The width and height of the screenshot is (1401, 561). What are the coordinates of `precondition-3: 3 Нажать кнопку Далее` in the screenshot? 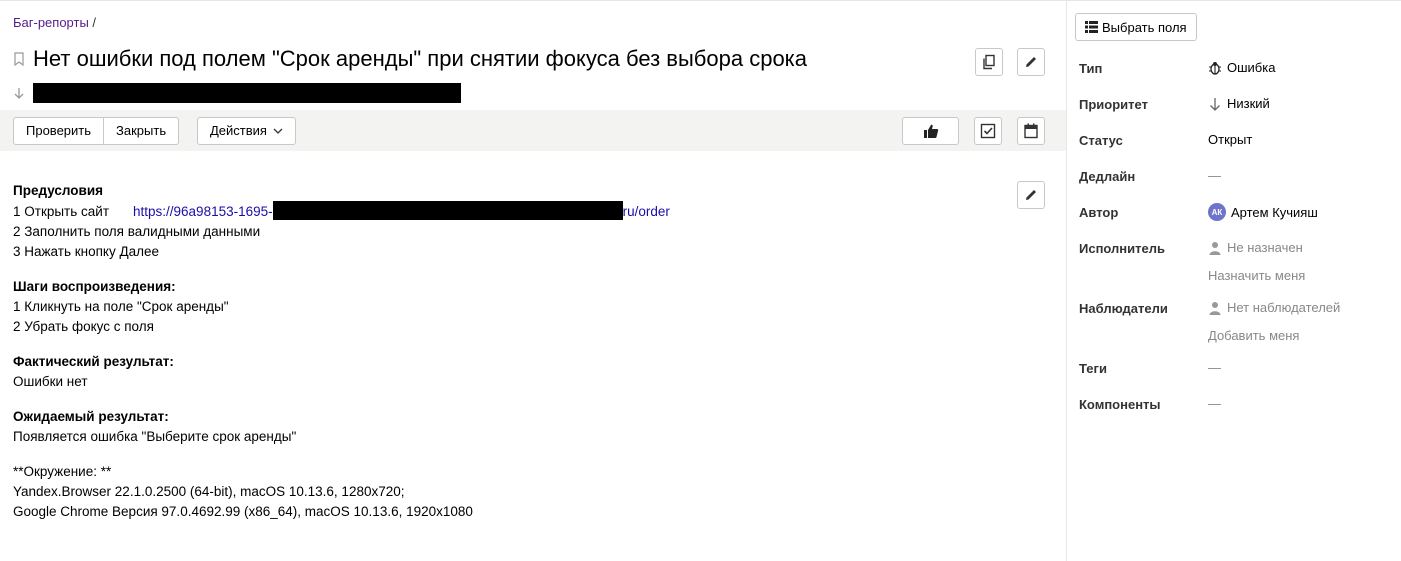 It's located at (86, 251).